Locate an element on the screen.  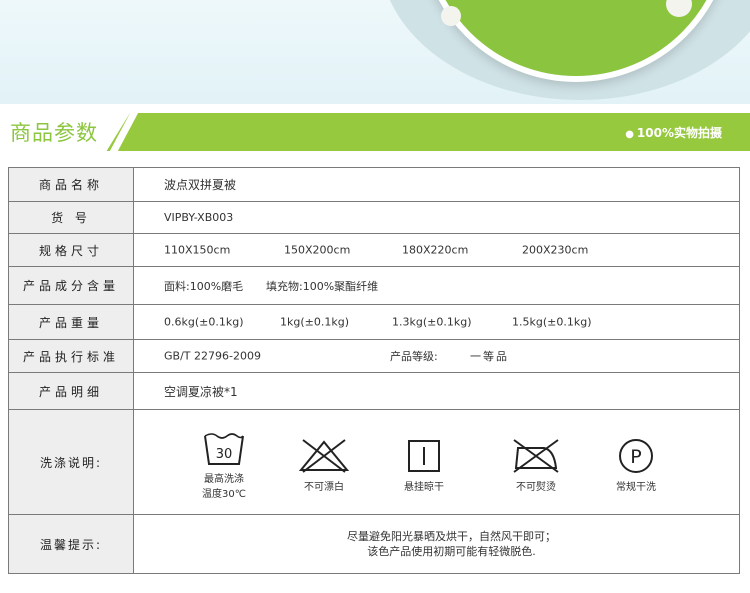
row-value: 空调夏凉被*1 is located at coordinates (201, 391).